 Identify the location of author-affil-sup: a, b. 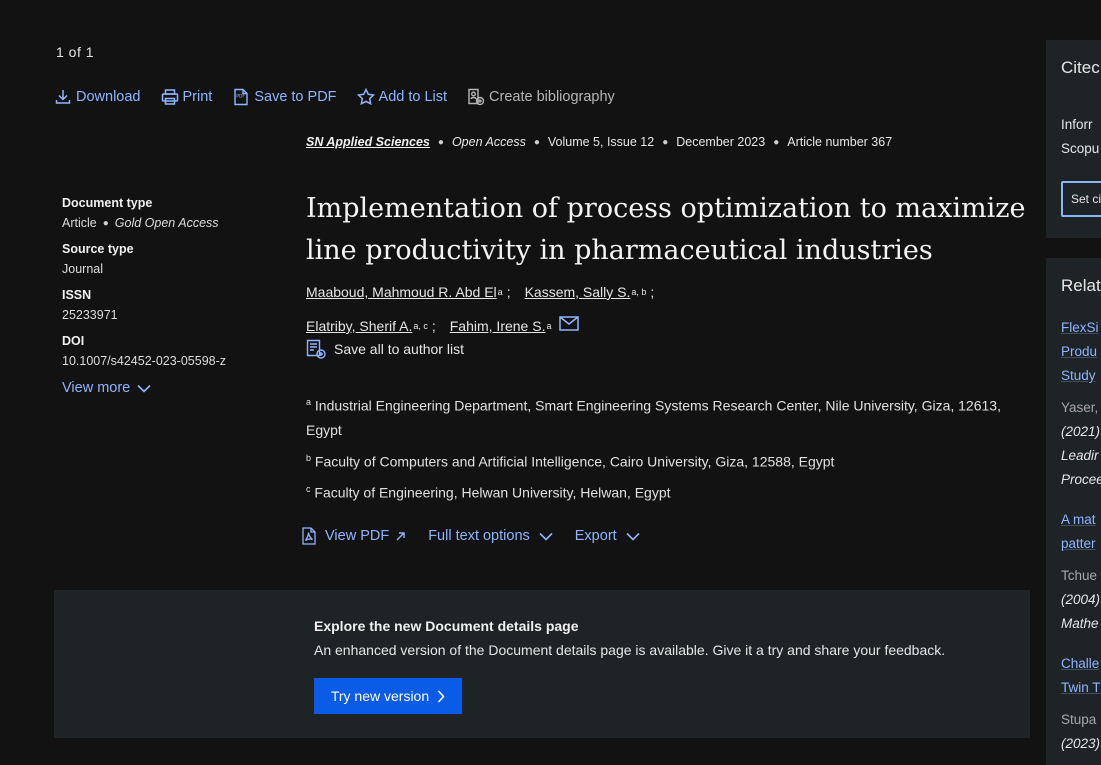
(639, 292).